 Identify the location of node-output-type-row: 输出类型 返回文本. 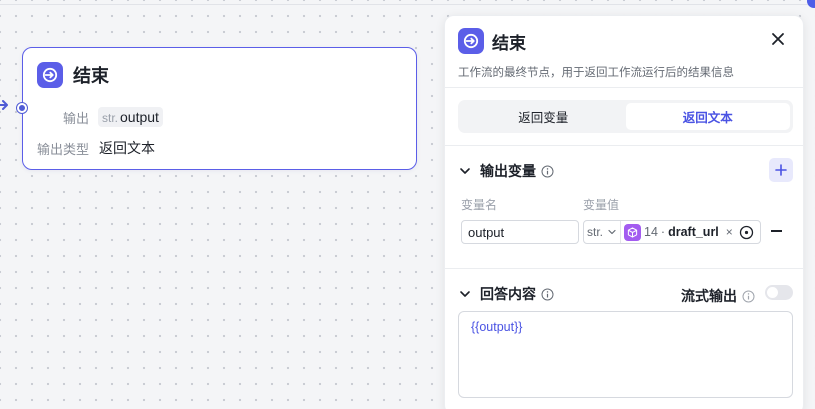
(89, 148).